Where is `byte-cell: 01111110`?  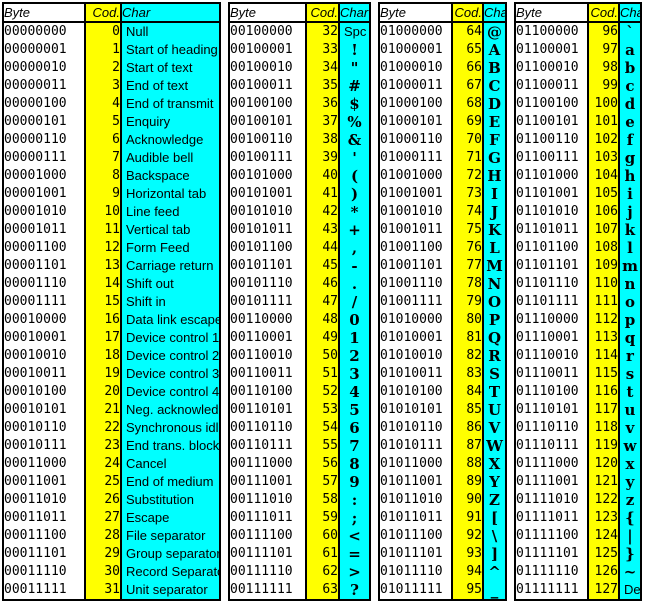 byte-cell: 01111110 is located at coordinates (552, 572).